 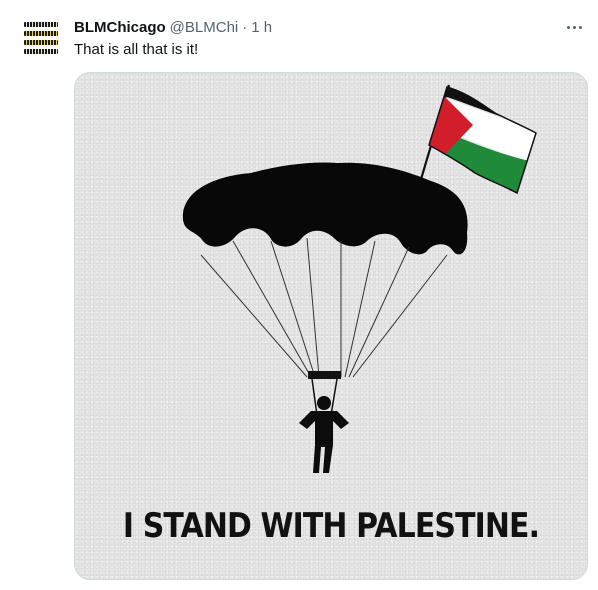 I want to click on more-horizontal-icon, so click(x=574, y=27).